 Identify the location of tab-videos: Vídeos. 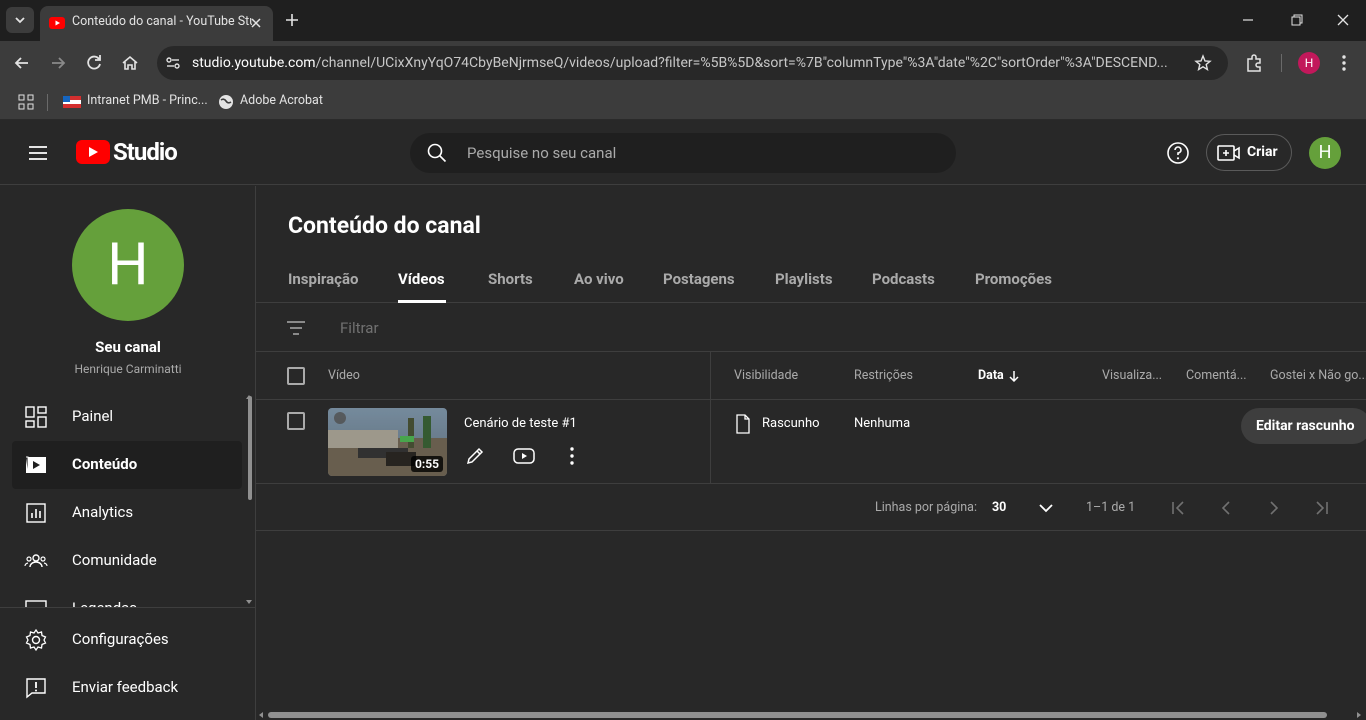
(421, 279).